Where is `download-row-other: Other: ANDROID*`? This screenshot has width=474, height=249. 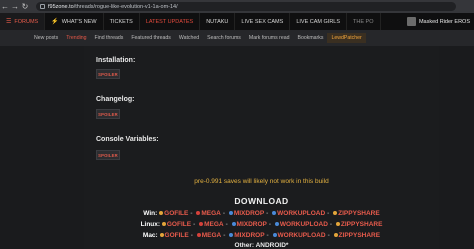 download-row-other: Other: ANDROID* is located at coordinates (261, 245).